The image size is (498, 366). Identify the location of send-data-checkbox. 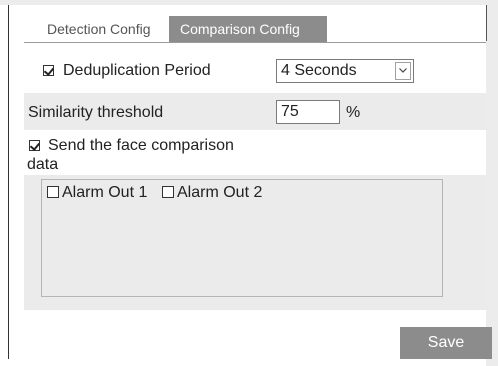
(35, 145).